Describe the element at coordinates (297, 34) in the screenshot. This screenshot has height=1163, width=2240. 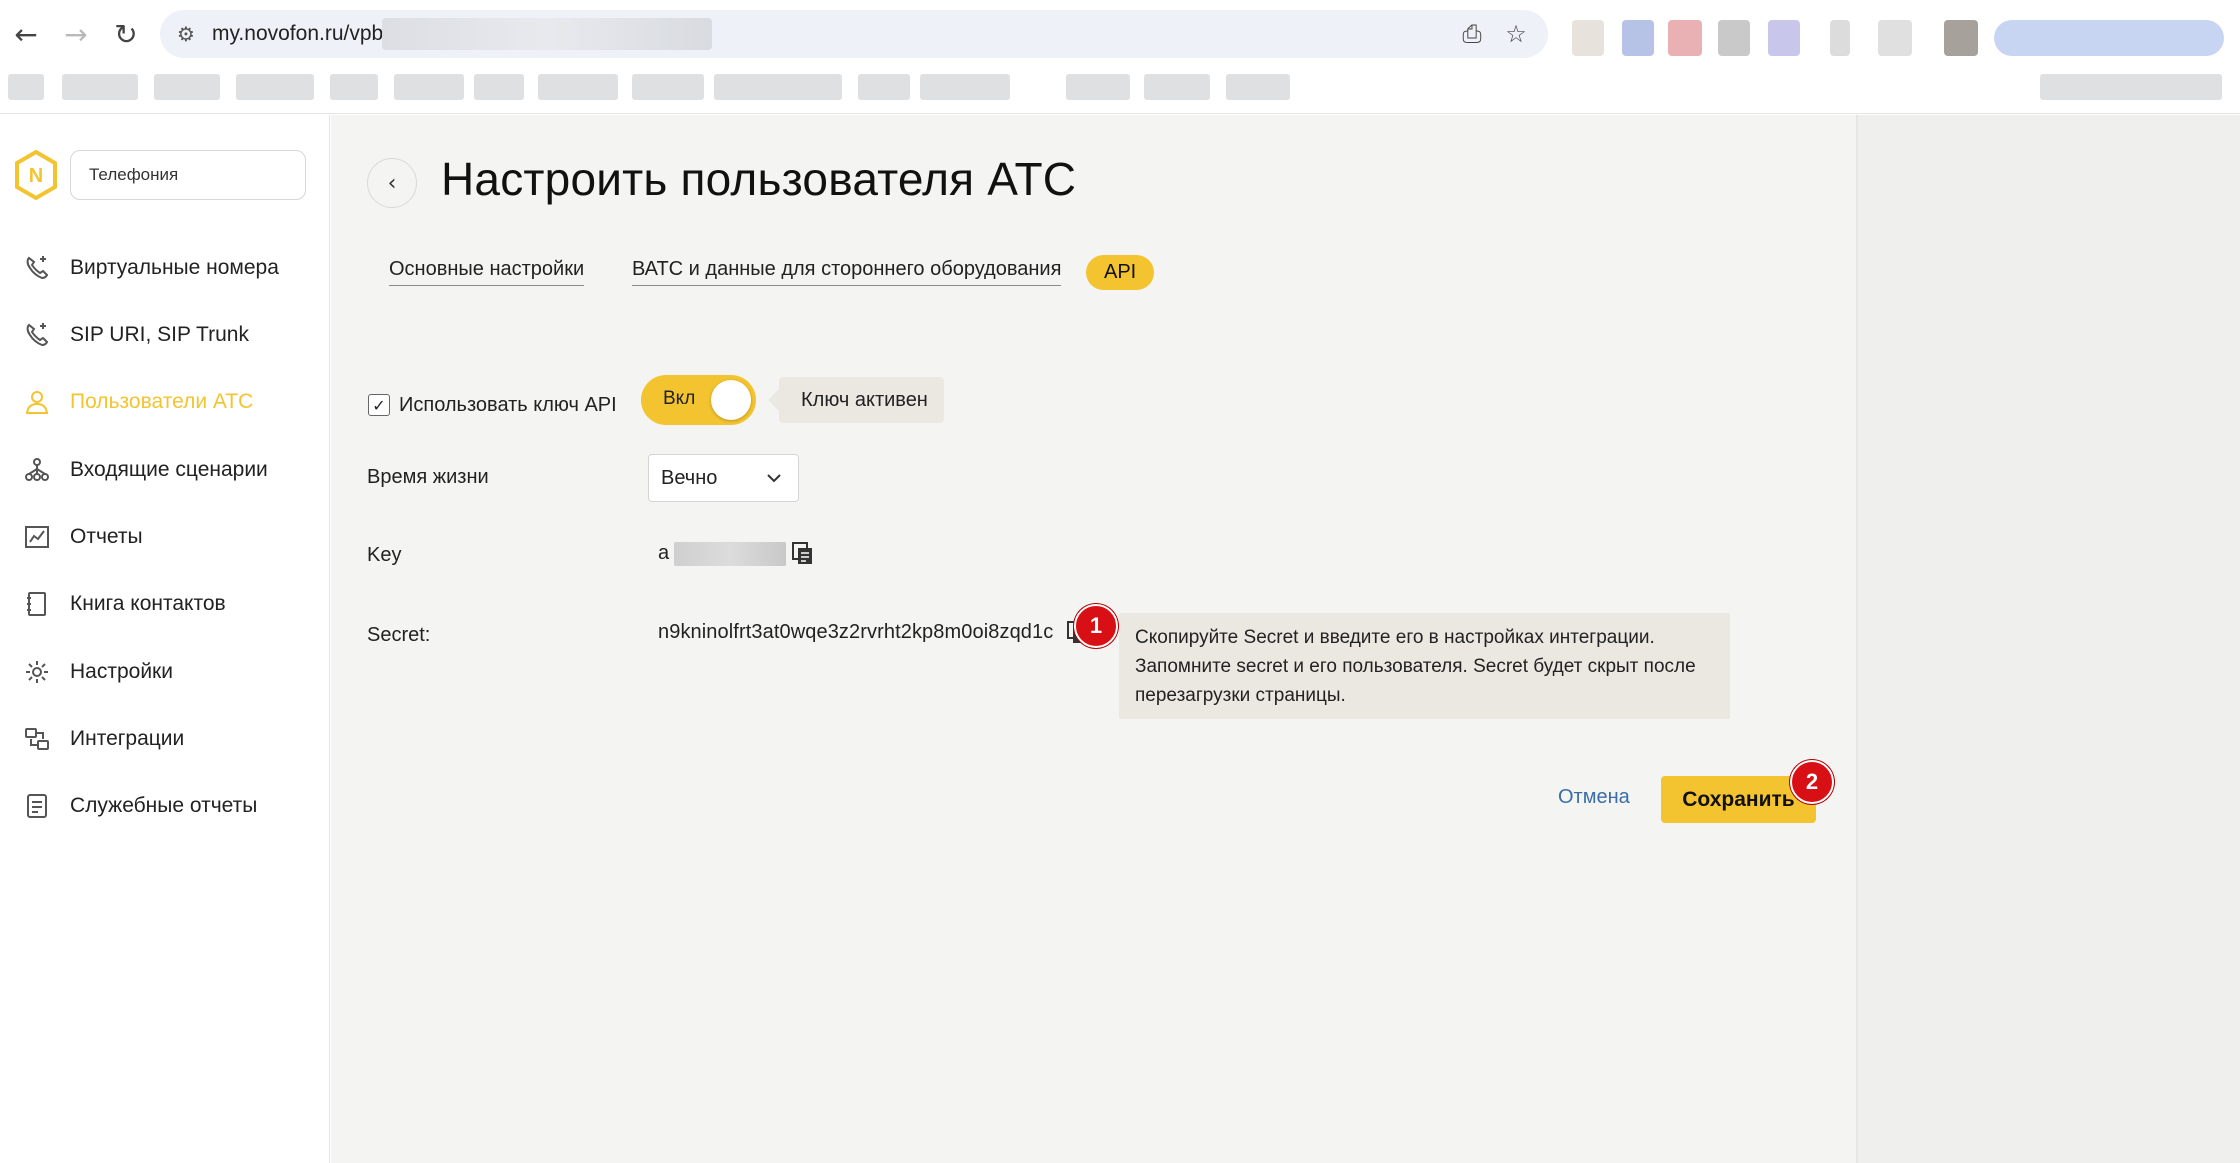
I see `url-text: my.novofon.ru/vpb` at that location.